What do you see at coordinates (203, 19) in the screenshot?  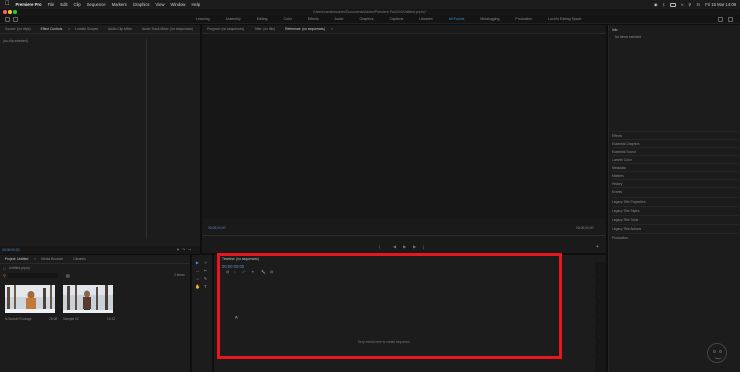 I see `workspace-tab: Learning` at bounding box center [203, 19].